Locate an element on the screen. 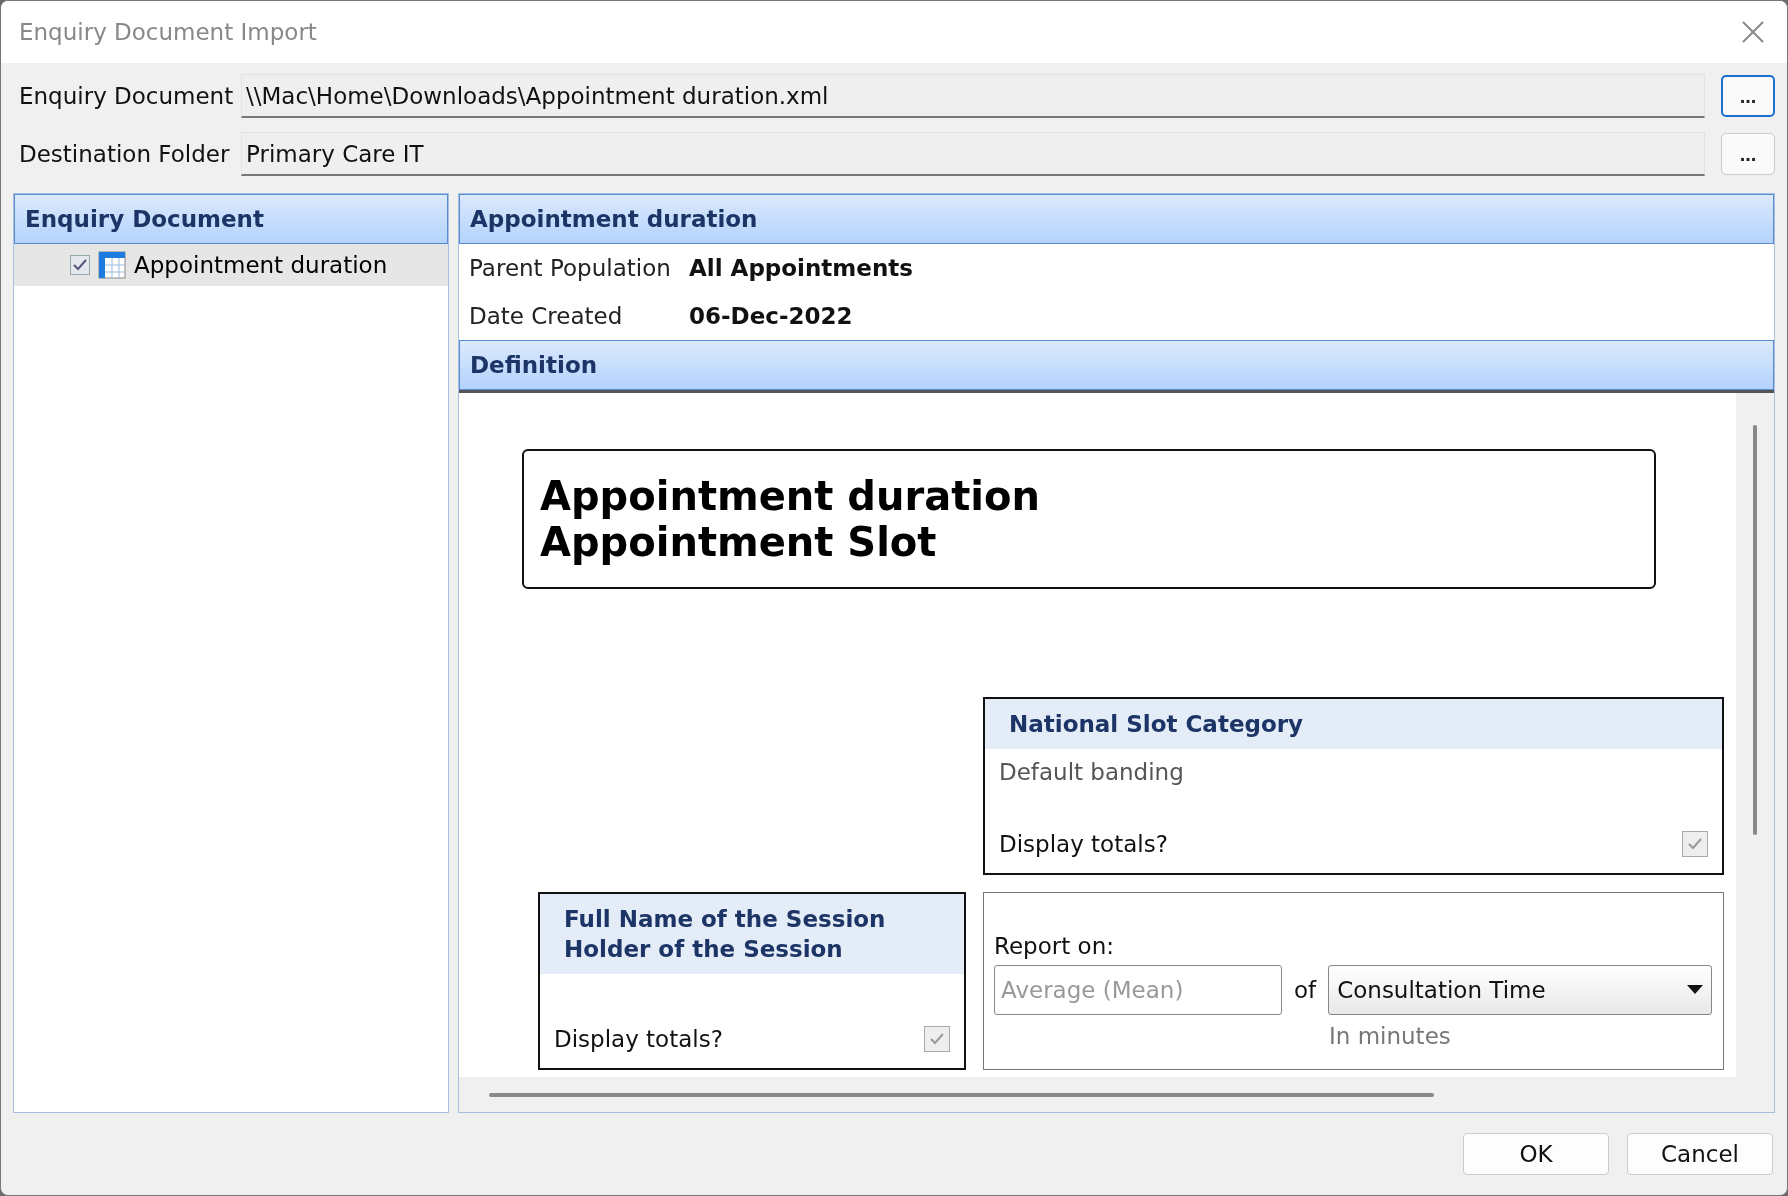  heading-line: Appointment Slot is located at coordinates (739, 542).